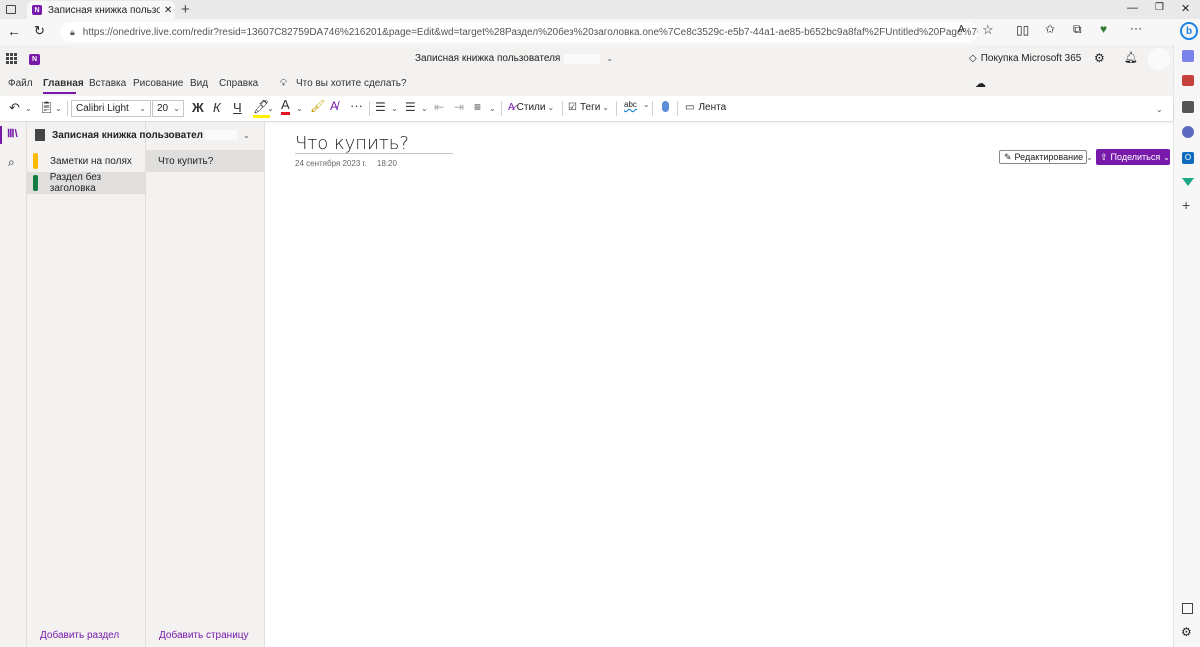  Describe the element at coordinates (237, 107) in the screenshot. I see `underline-button: Ч` at that location.